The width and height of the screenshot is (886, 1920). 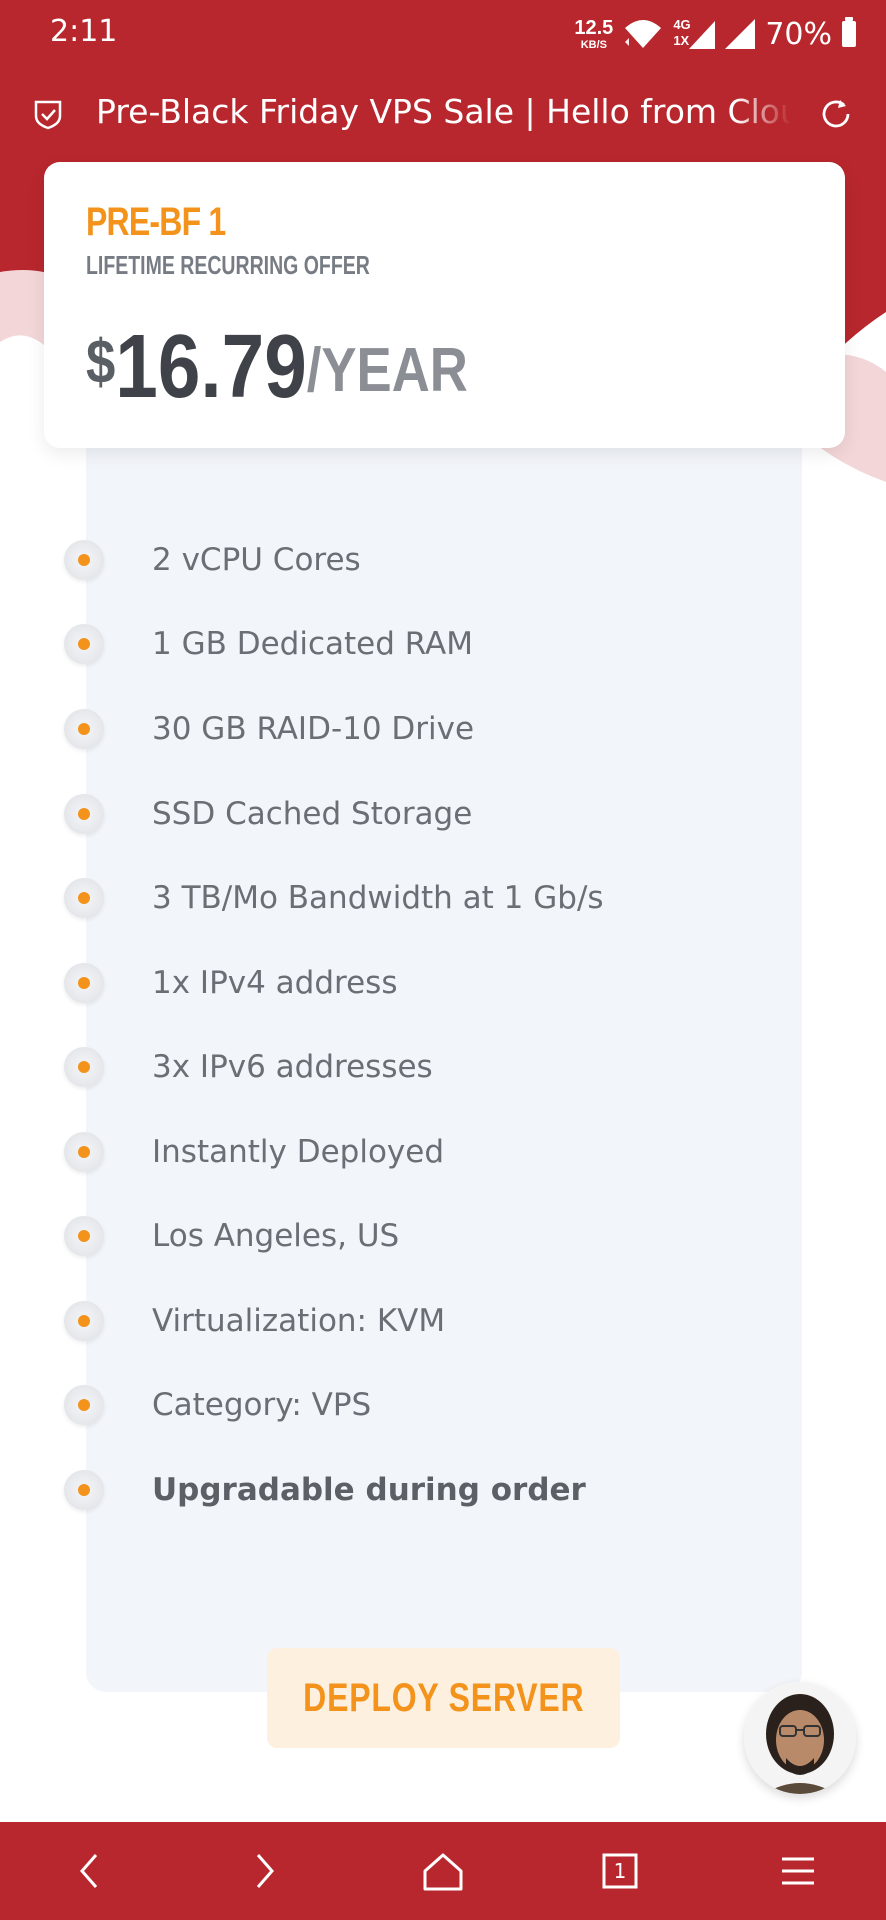 I want to click on deploy-server-button: DEPLOY SERVER, so click(x=443, y=1698).